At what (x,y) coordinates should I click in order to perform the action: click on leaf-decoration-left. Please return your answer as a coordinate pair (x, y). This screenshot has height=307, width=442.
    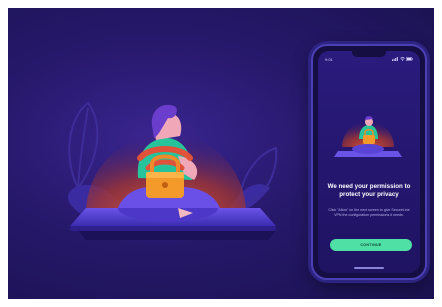
    Looking at the image, I should click on (83, 145).